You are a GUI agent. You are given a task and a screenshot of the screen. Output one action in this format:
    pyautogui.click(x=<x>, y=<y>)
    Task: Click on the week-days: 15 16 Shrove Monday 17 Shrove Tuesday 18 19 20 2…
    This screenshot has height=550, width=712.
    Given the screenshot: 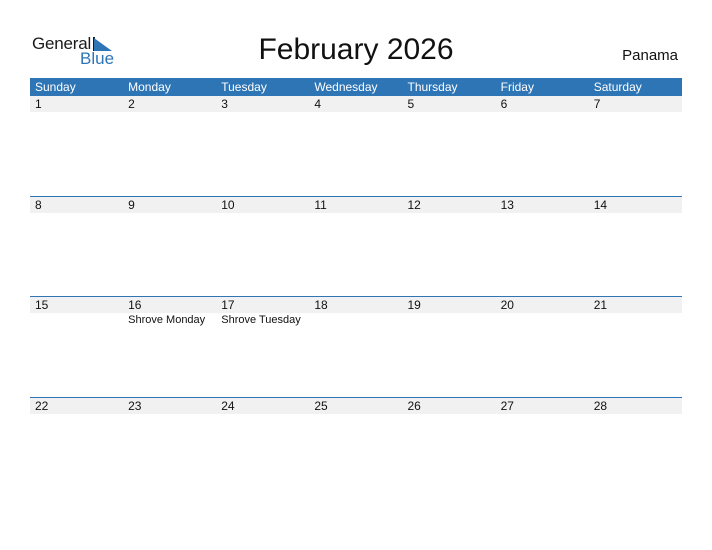 What is the action you would take?
    pyautogui.click(x=356, y=312)
    